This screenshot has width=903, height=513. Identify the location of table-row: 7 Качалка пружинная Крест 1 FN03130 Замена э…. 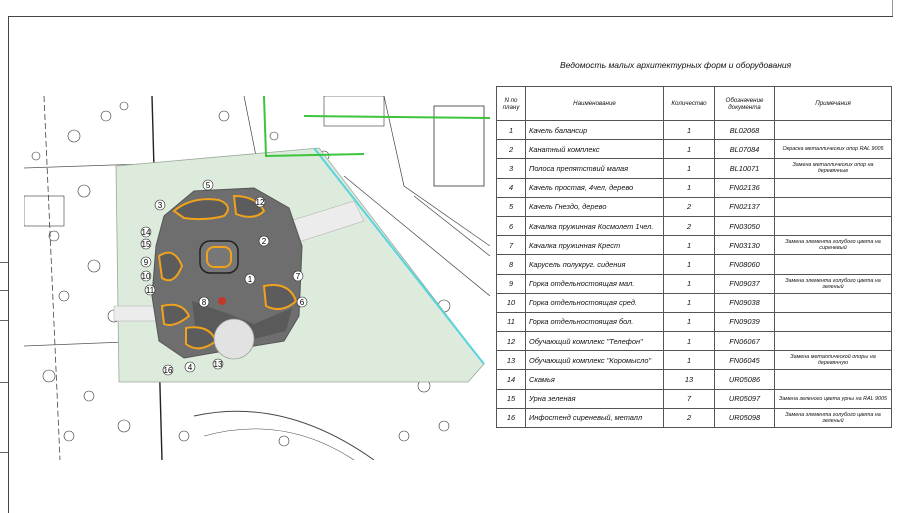
(694, 245).